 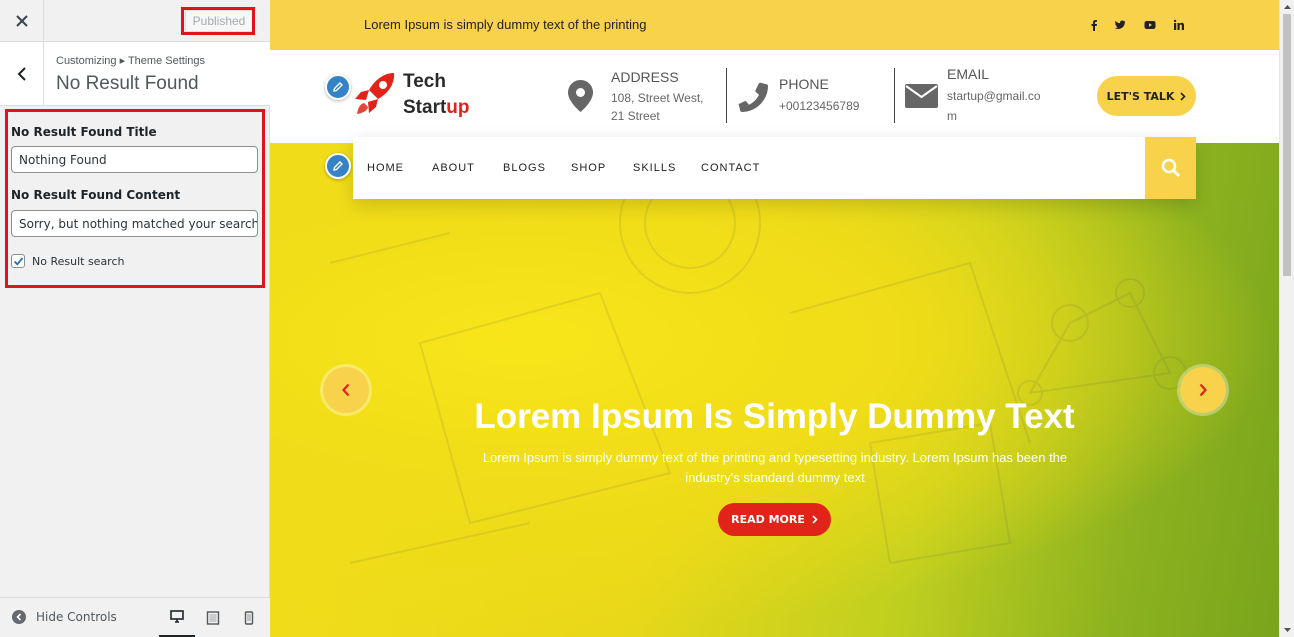 What do you see at coordinates (524, 168) in the screenshot?
I see `nav-item-blogs: BLOGS` at bounding box center [524, 168].